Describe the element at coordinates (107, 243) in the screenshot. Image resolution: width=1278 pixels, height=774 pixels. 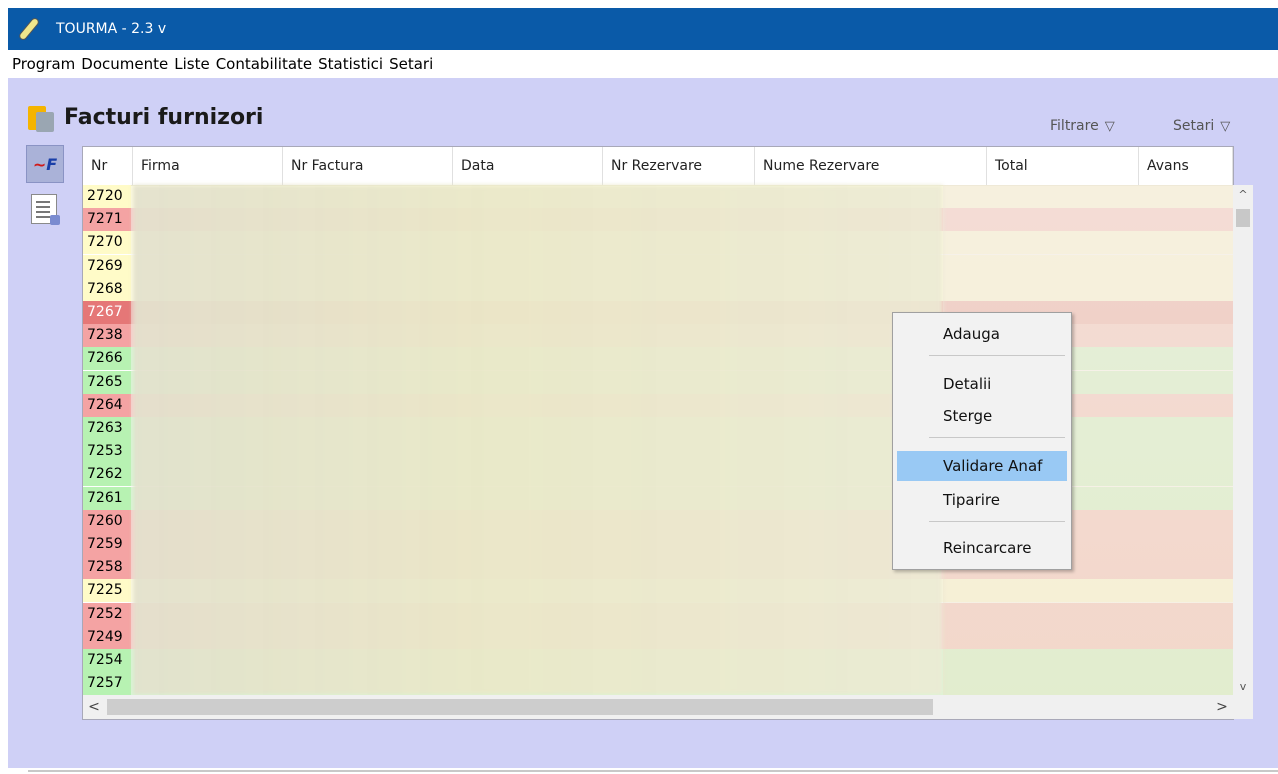
I see `row-nr-cell: 7270` at that location.